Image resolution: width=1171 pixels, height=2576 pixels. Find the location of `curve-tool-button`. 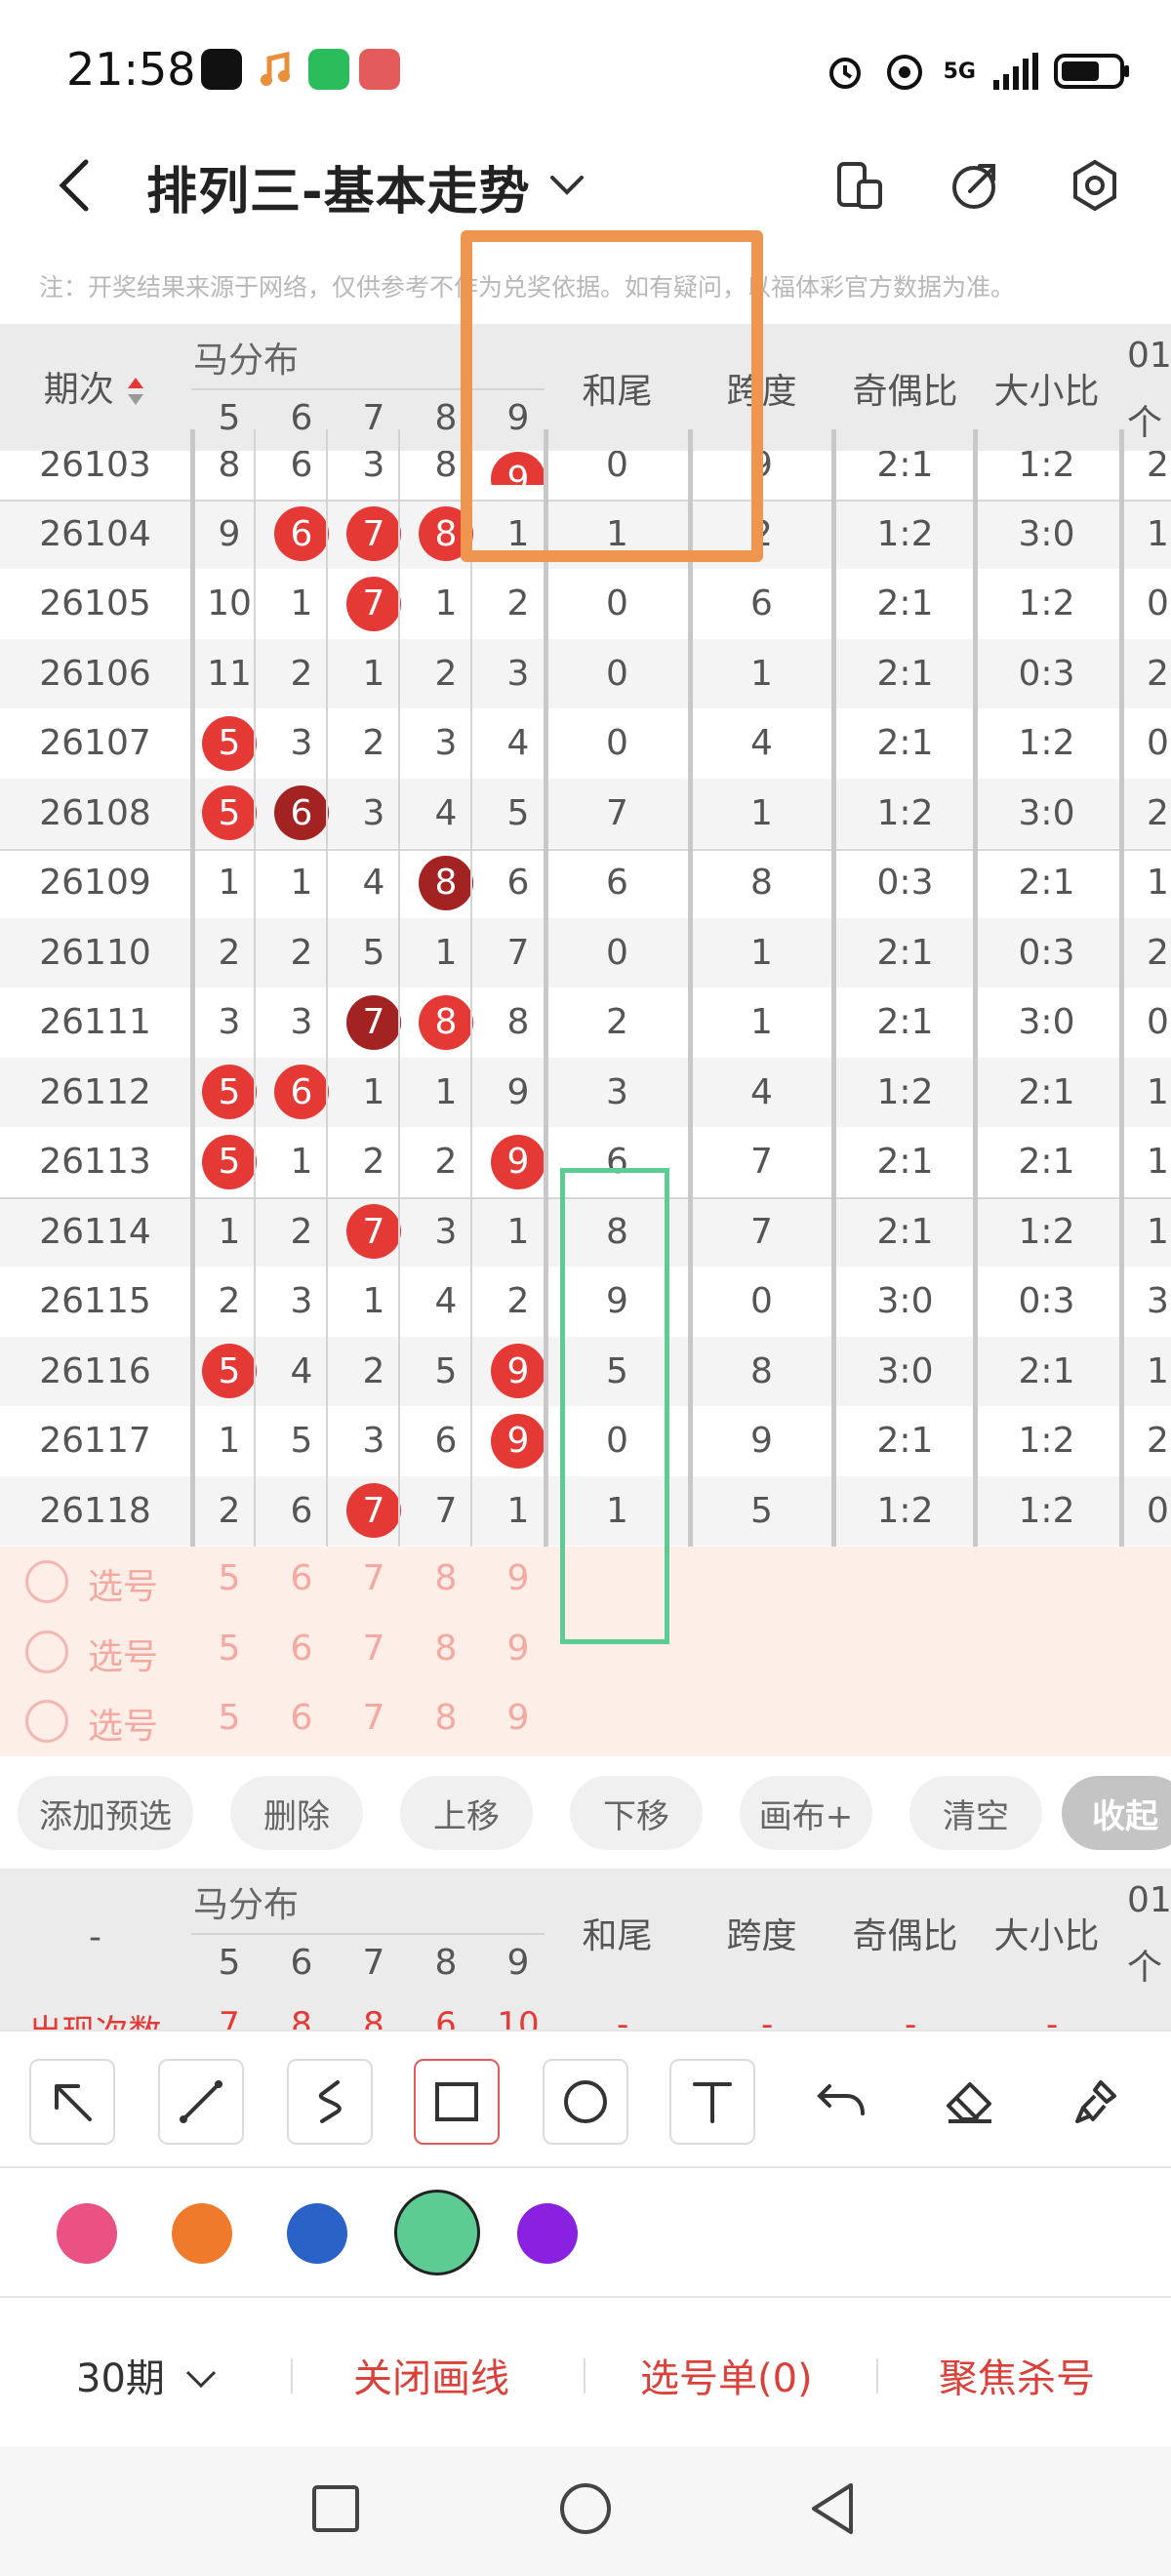

curve-tool-button is located at coordinates (330, 2102).